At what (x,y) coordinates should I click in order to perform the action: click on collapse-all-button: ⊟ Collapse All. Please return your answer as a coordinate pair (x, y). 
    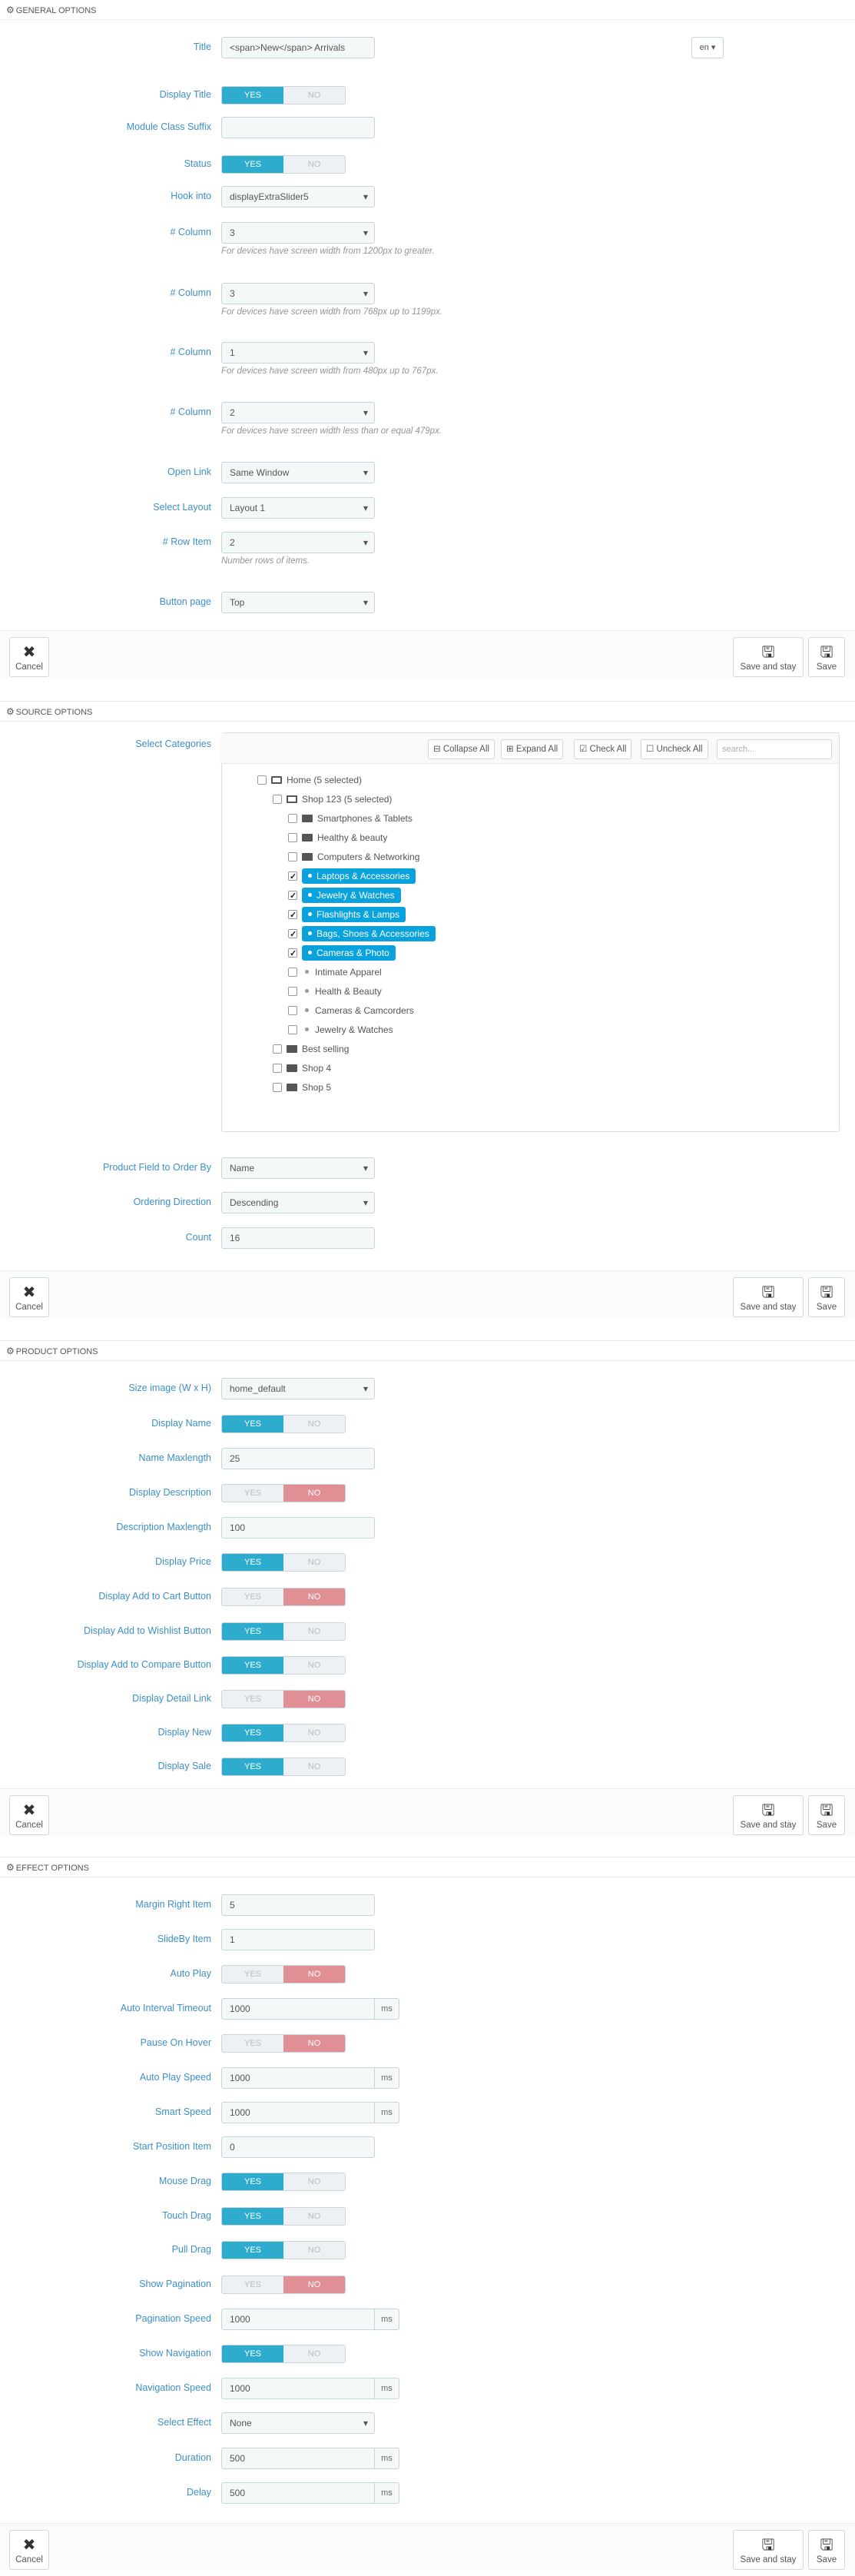
    Looking at the image, I should click on (461, 749).